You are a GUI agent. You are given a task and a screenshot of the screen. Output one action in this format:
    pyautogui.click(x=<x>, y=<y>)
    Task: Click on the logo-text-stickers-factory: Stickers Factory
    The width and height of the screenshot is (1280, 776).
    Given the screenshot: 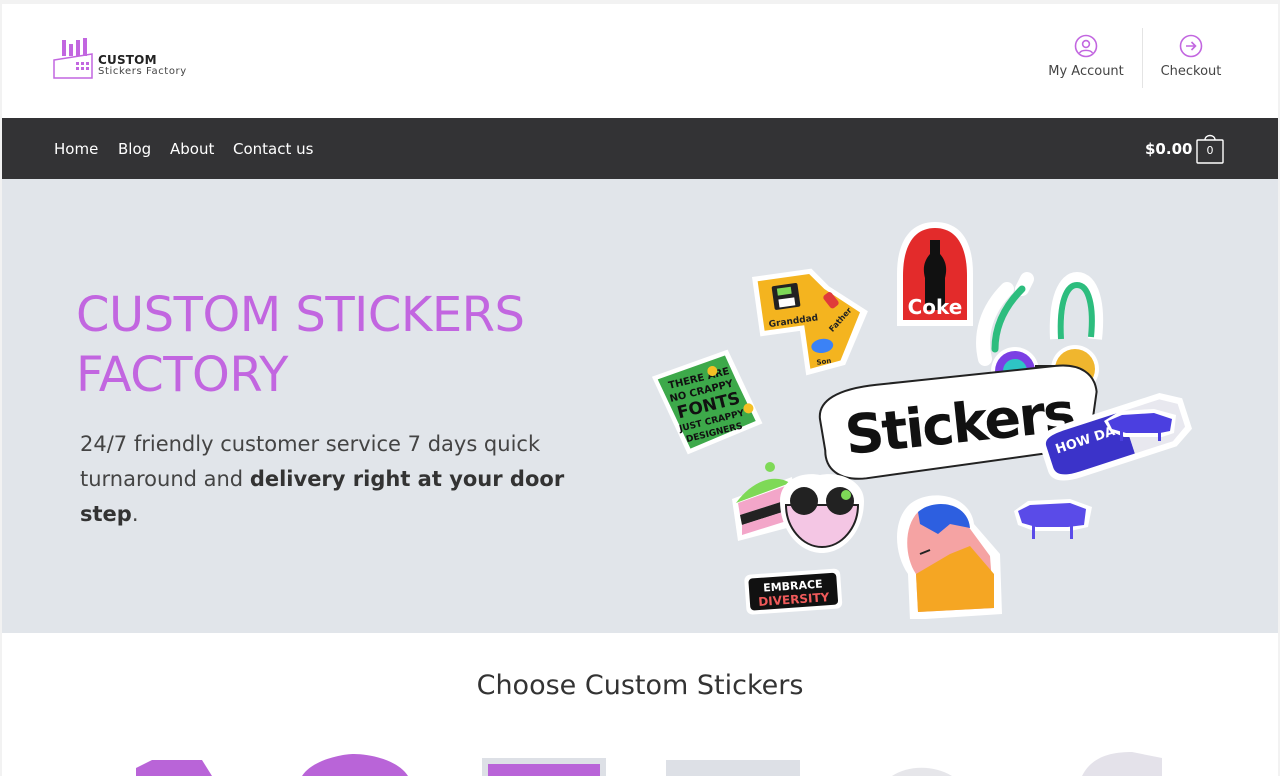 What is the action you would take?
    pyautogui.click(x=142, y=71)
    